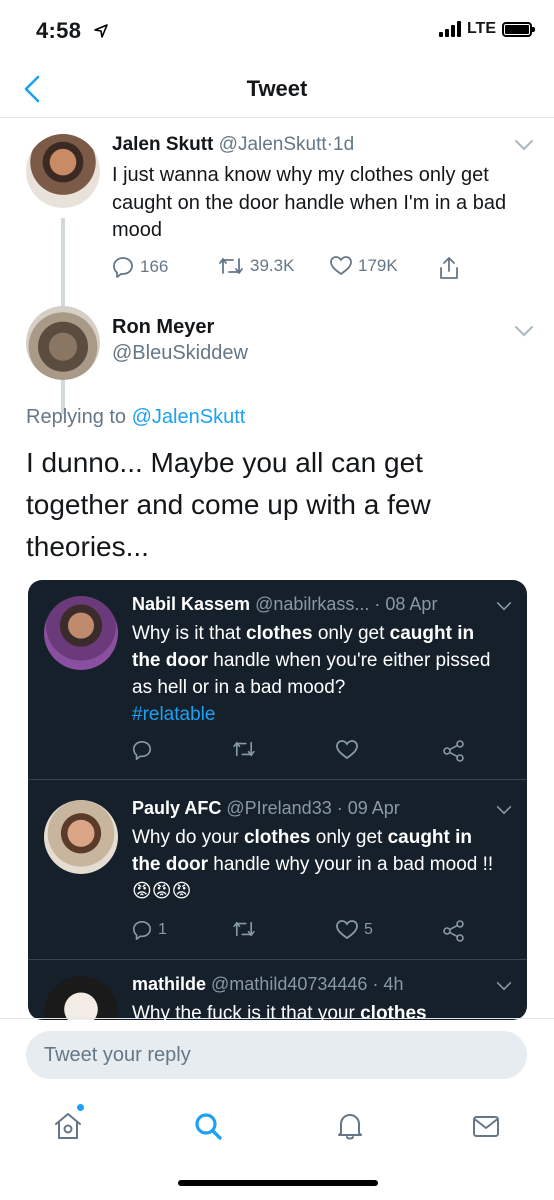 This screenshot has height=1200, width=554. Describe the element at coordinates (368, 808) in the screenshot. I see `tweet-time: · 09 Apr` at that location.